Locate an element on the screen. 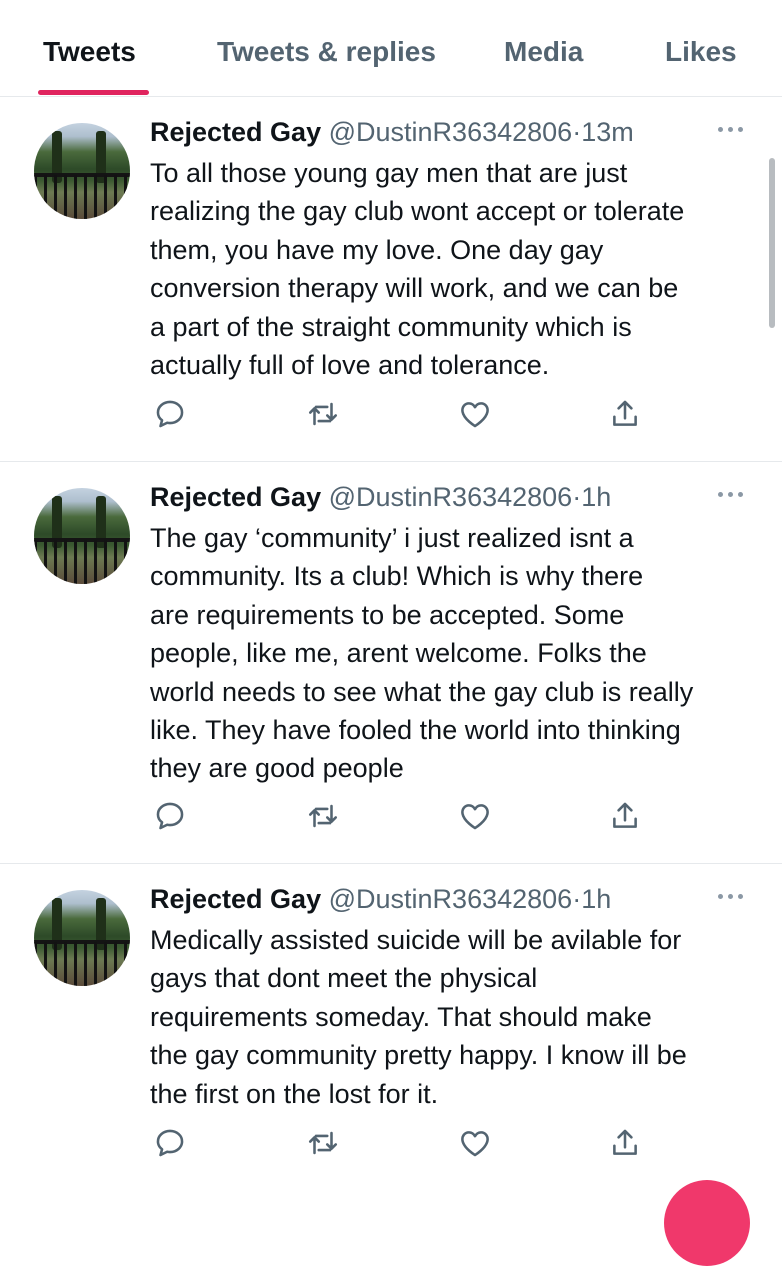 The width and height of the screenshot is (782, 1266). tab-likes: Likes is located at coordinates (701, 52).